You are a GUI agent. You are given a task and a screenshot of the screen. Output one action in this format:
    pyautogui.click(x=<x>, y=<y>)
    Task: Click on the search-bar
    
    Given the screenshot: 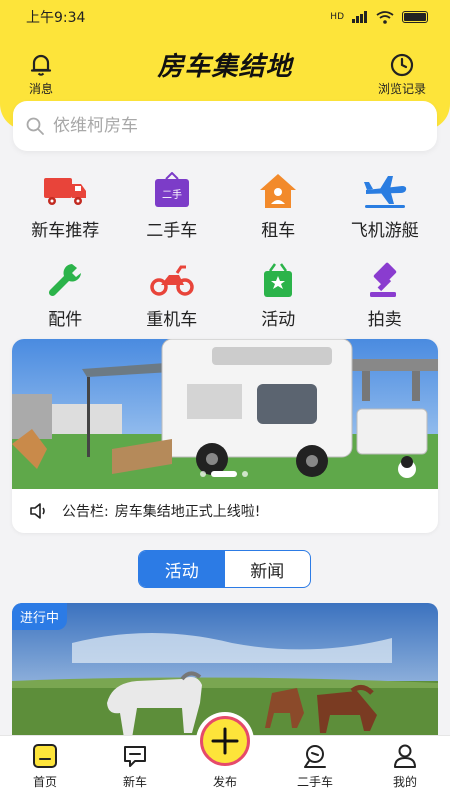 What is the action you would take?
    pyautogui.click(x=225, y=126)
    